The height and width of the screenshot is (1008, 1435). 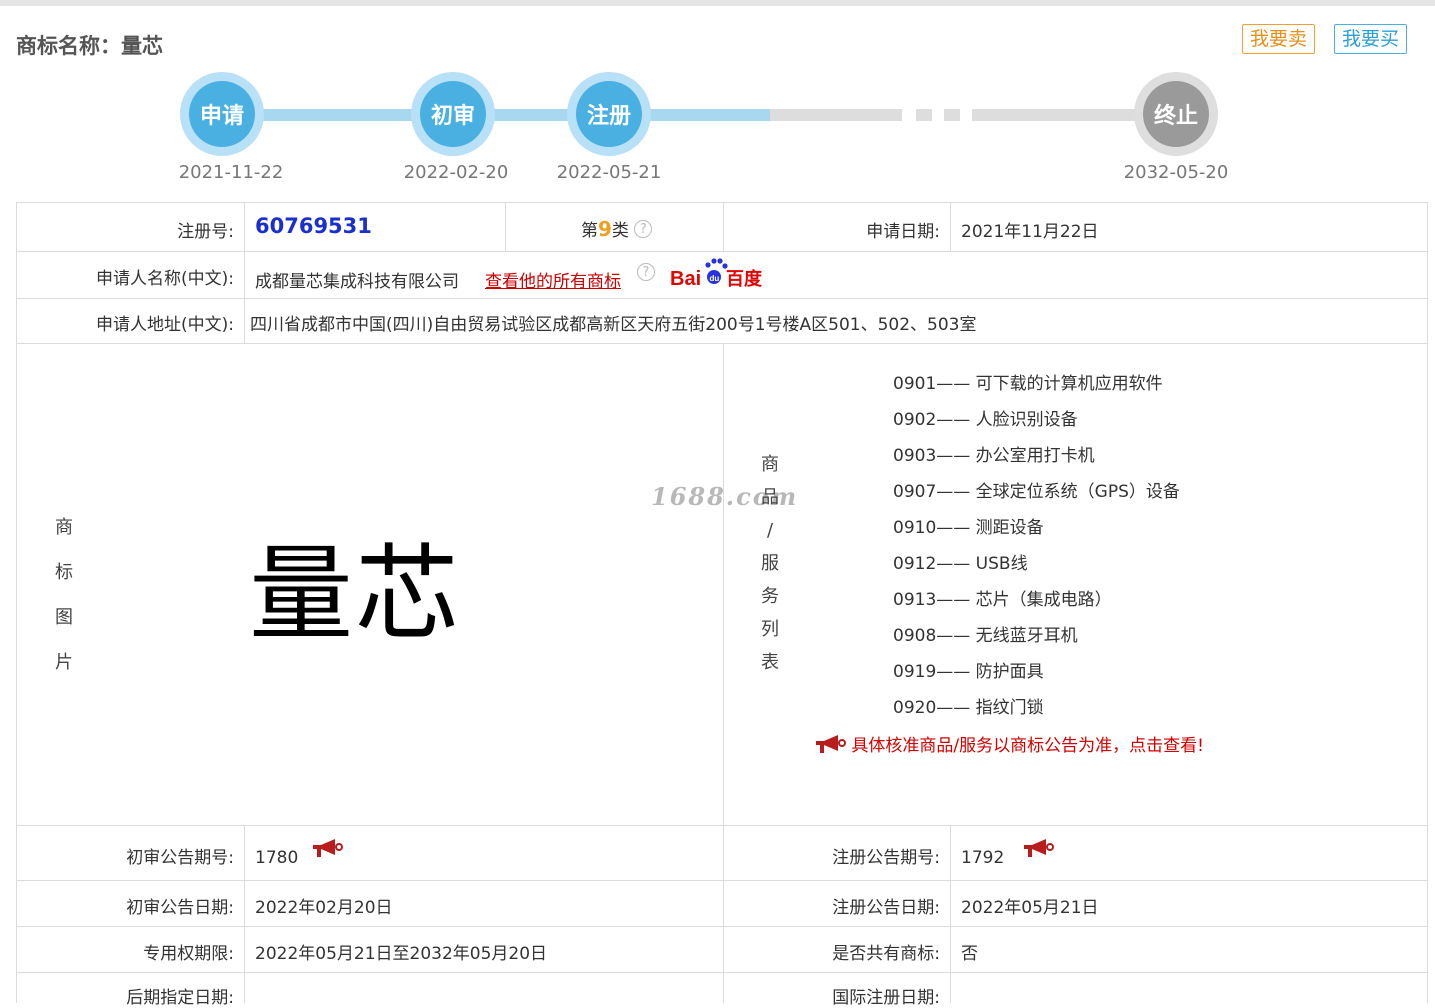 I want to click on reg-no-value: 60769531, so click(x=313, y=226).